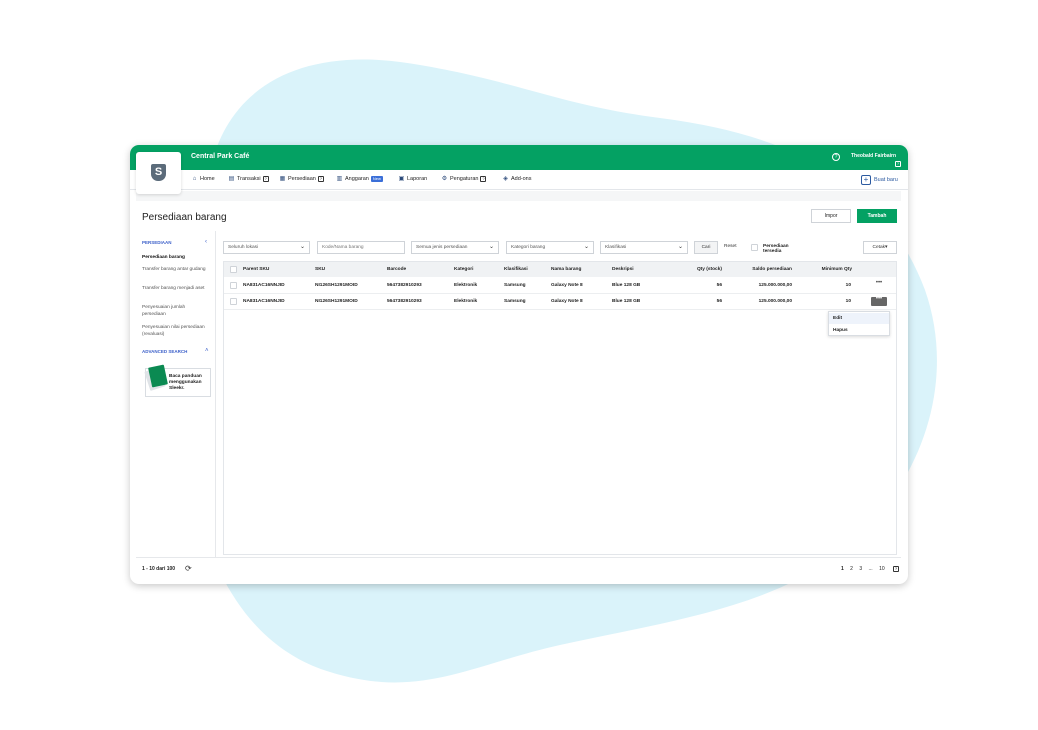 The image size is (1038, 730). Describe the element at coordinates (264, 301) in the screenshot. I see `cell-parent-sku: NA831AC16NNJID` at that location.